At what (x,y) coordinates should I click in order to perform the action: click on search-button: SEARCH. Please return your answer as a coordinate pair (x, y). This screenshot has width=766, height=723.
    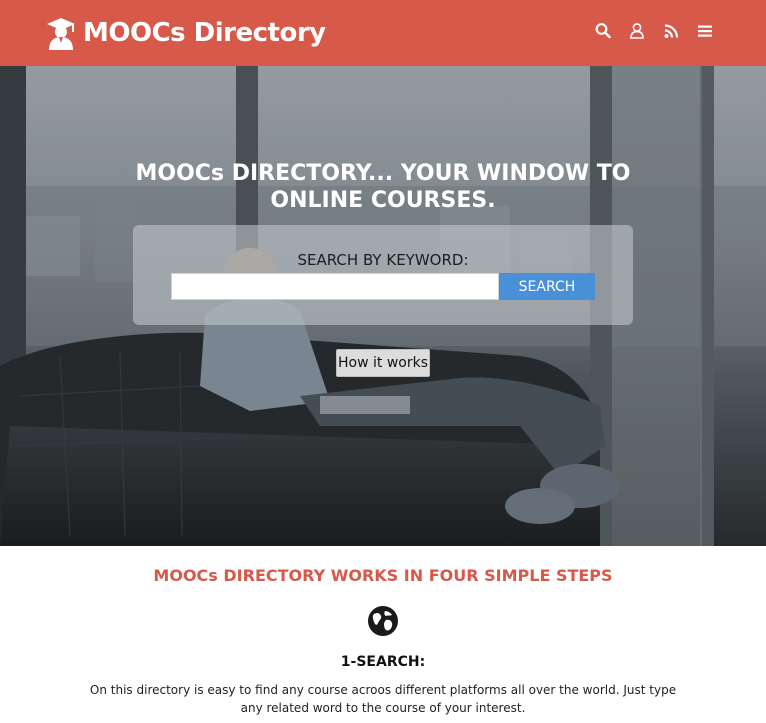
    Looking at the image, I should click on (547, 286).